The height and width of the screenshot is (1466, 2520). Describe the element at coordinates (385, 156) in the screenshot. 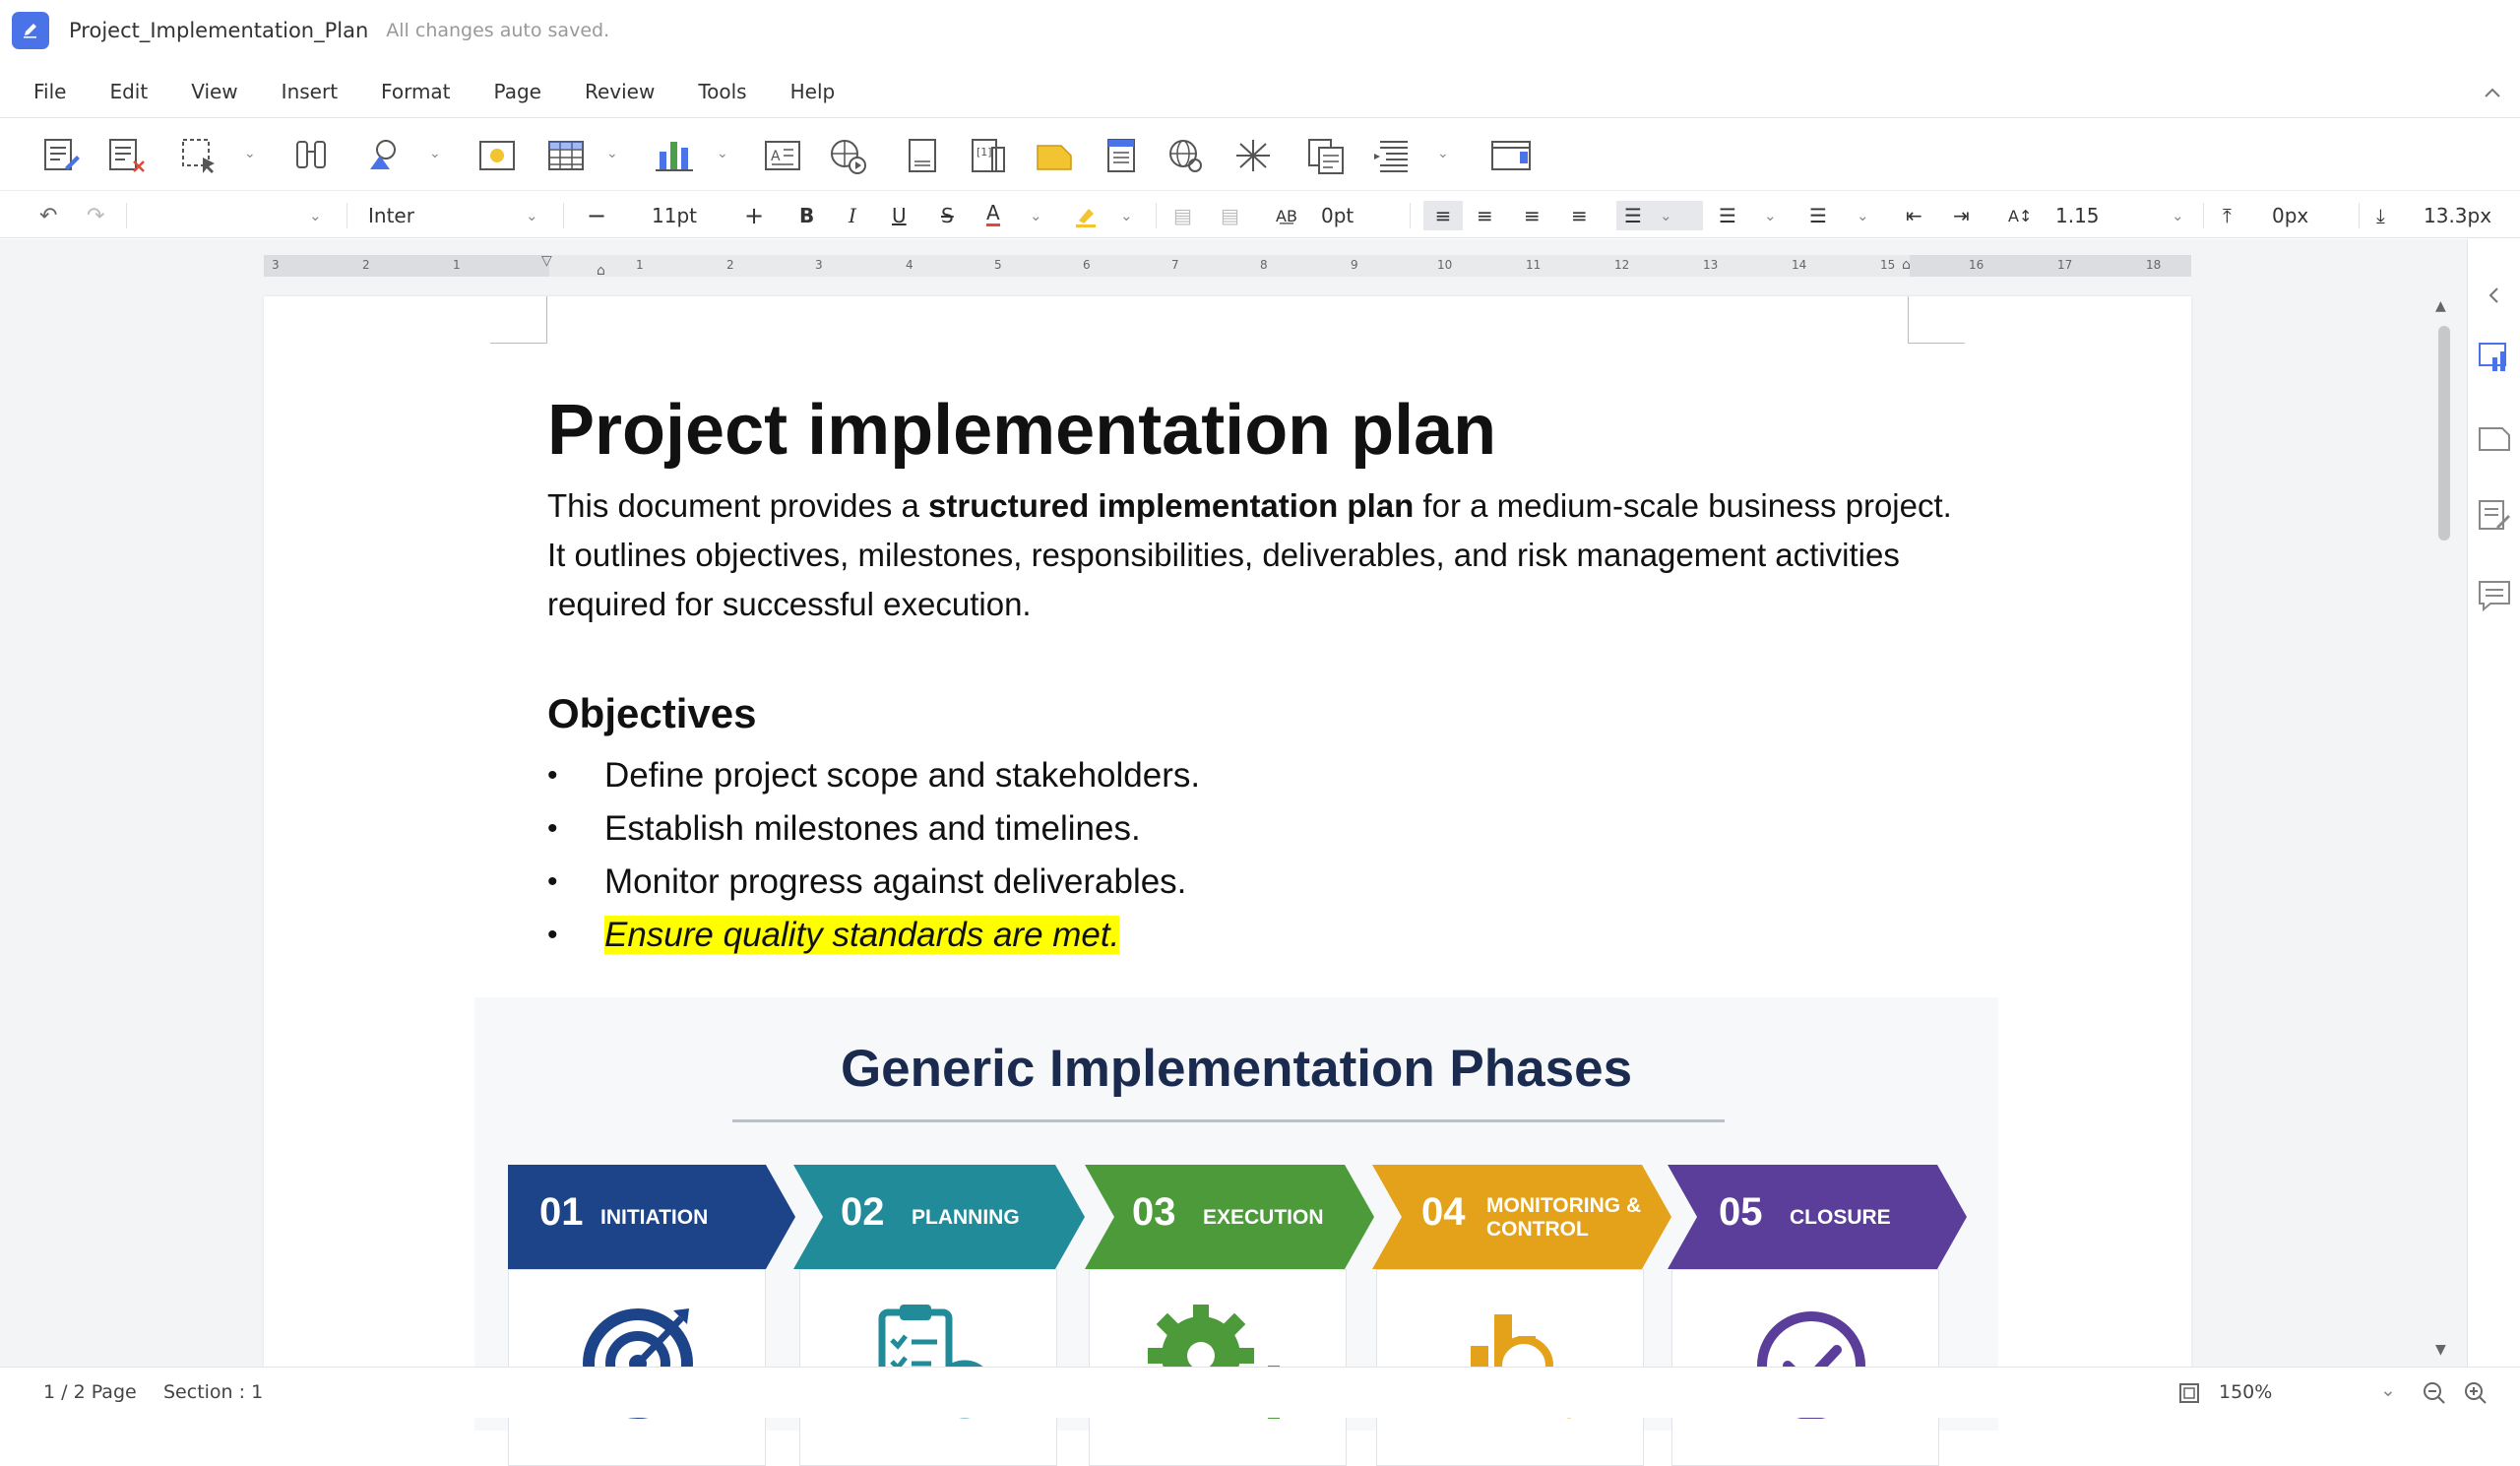

I see `shapes-icon` at that location.